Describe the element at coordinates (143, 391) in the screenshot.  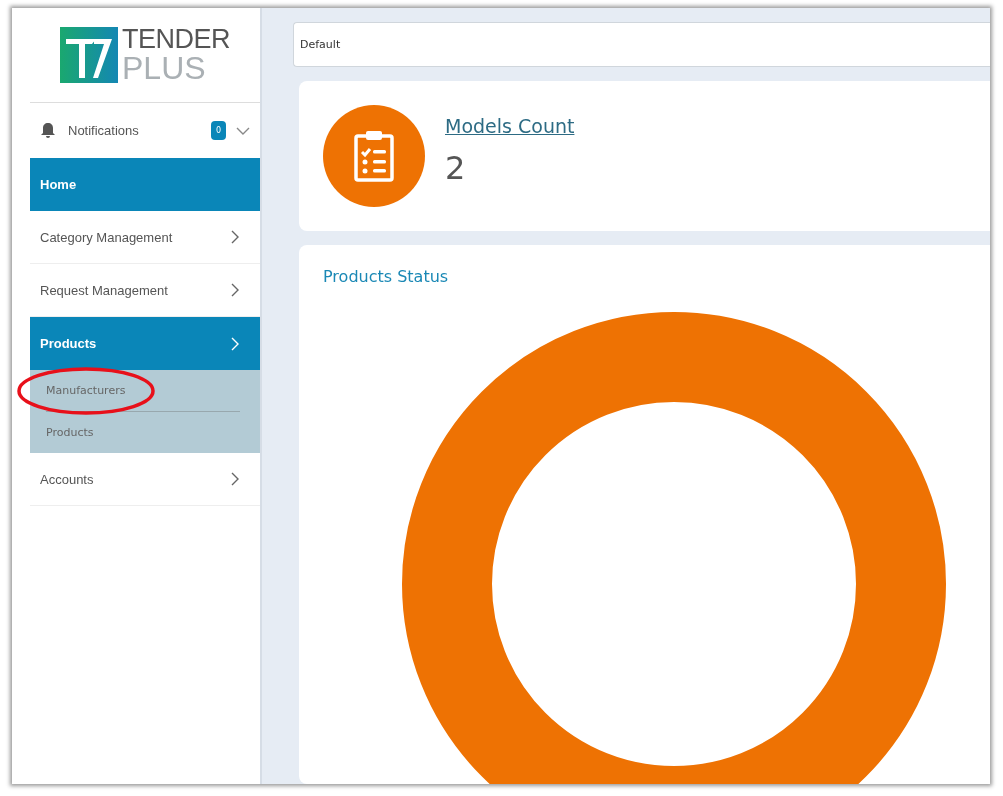
I see `submenu-item: Manufacturers` at that location.